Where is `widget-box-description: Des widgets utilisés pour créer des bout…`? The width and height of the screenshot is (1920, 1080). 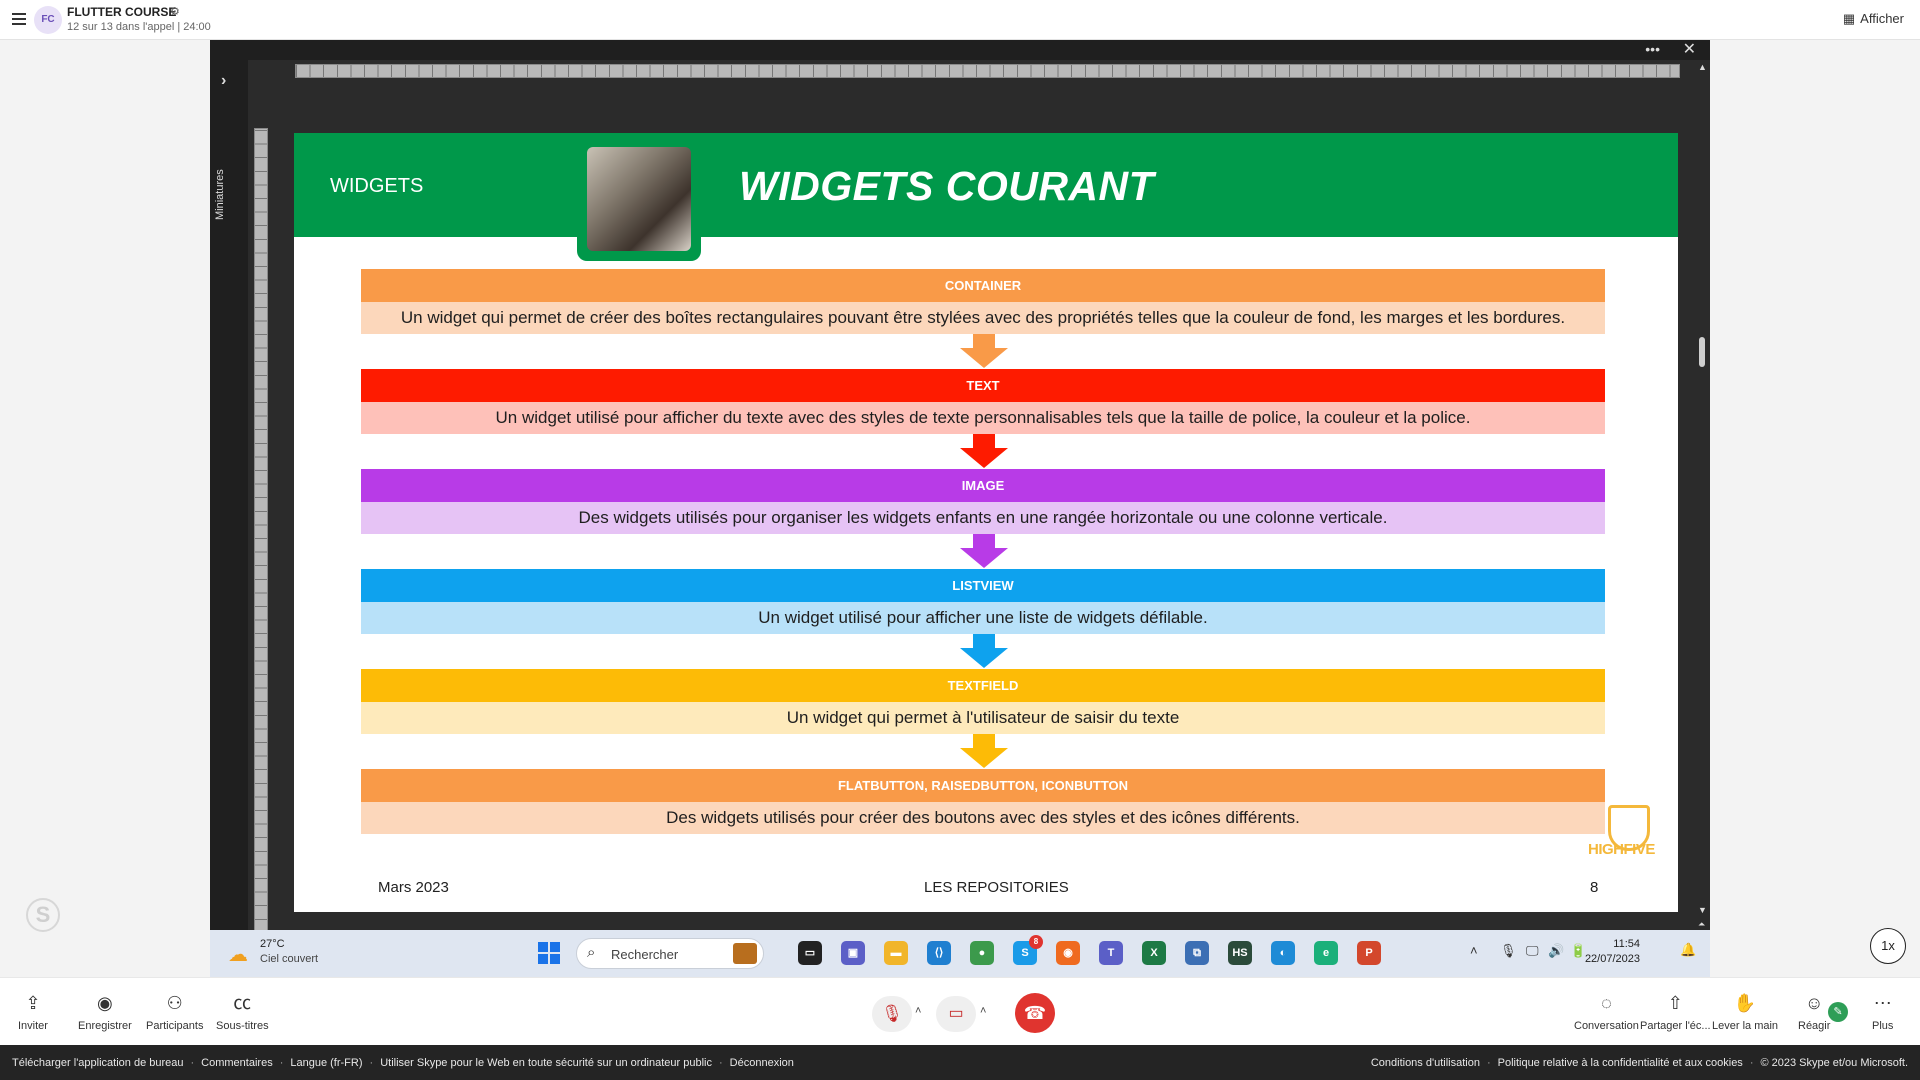 widget-box-description: Des widgets utilisés pour créer des bout… is located at coordinates (983, 818).